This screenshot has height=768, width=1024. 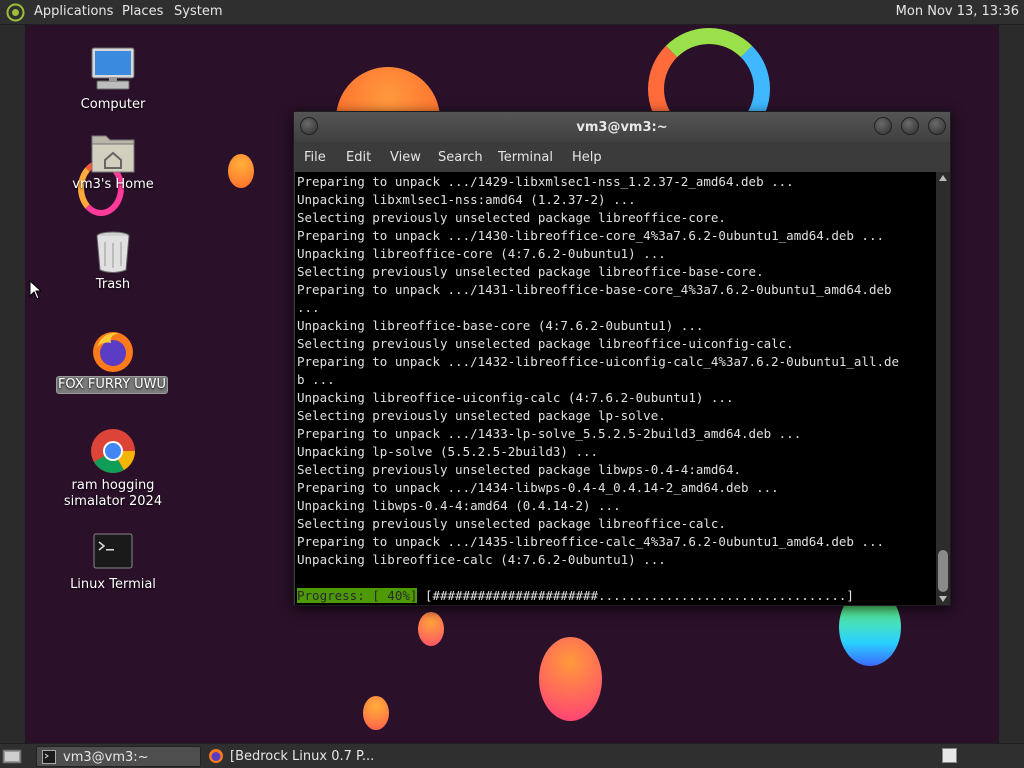 I want to click on show-desktop-icon, so click(x=12, y=756).